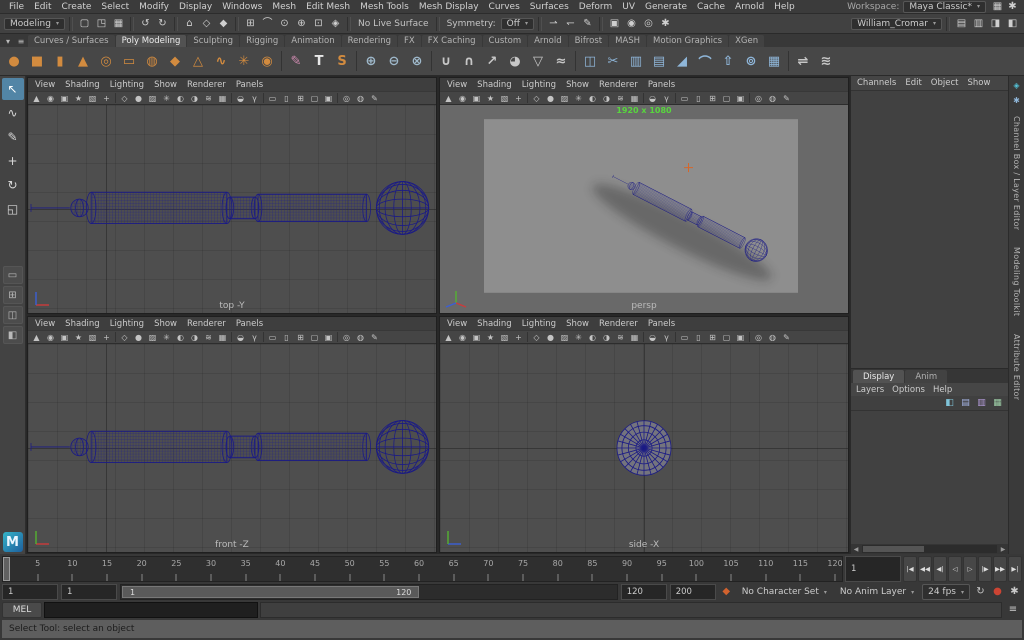 Image resolution: width=1024 pixels, height=640 pixels. I want to click on menu-uv: UV, so click(628, 7).